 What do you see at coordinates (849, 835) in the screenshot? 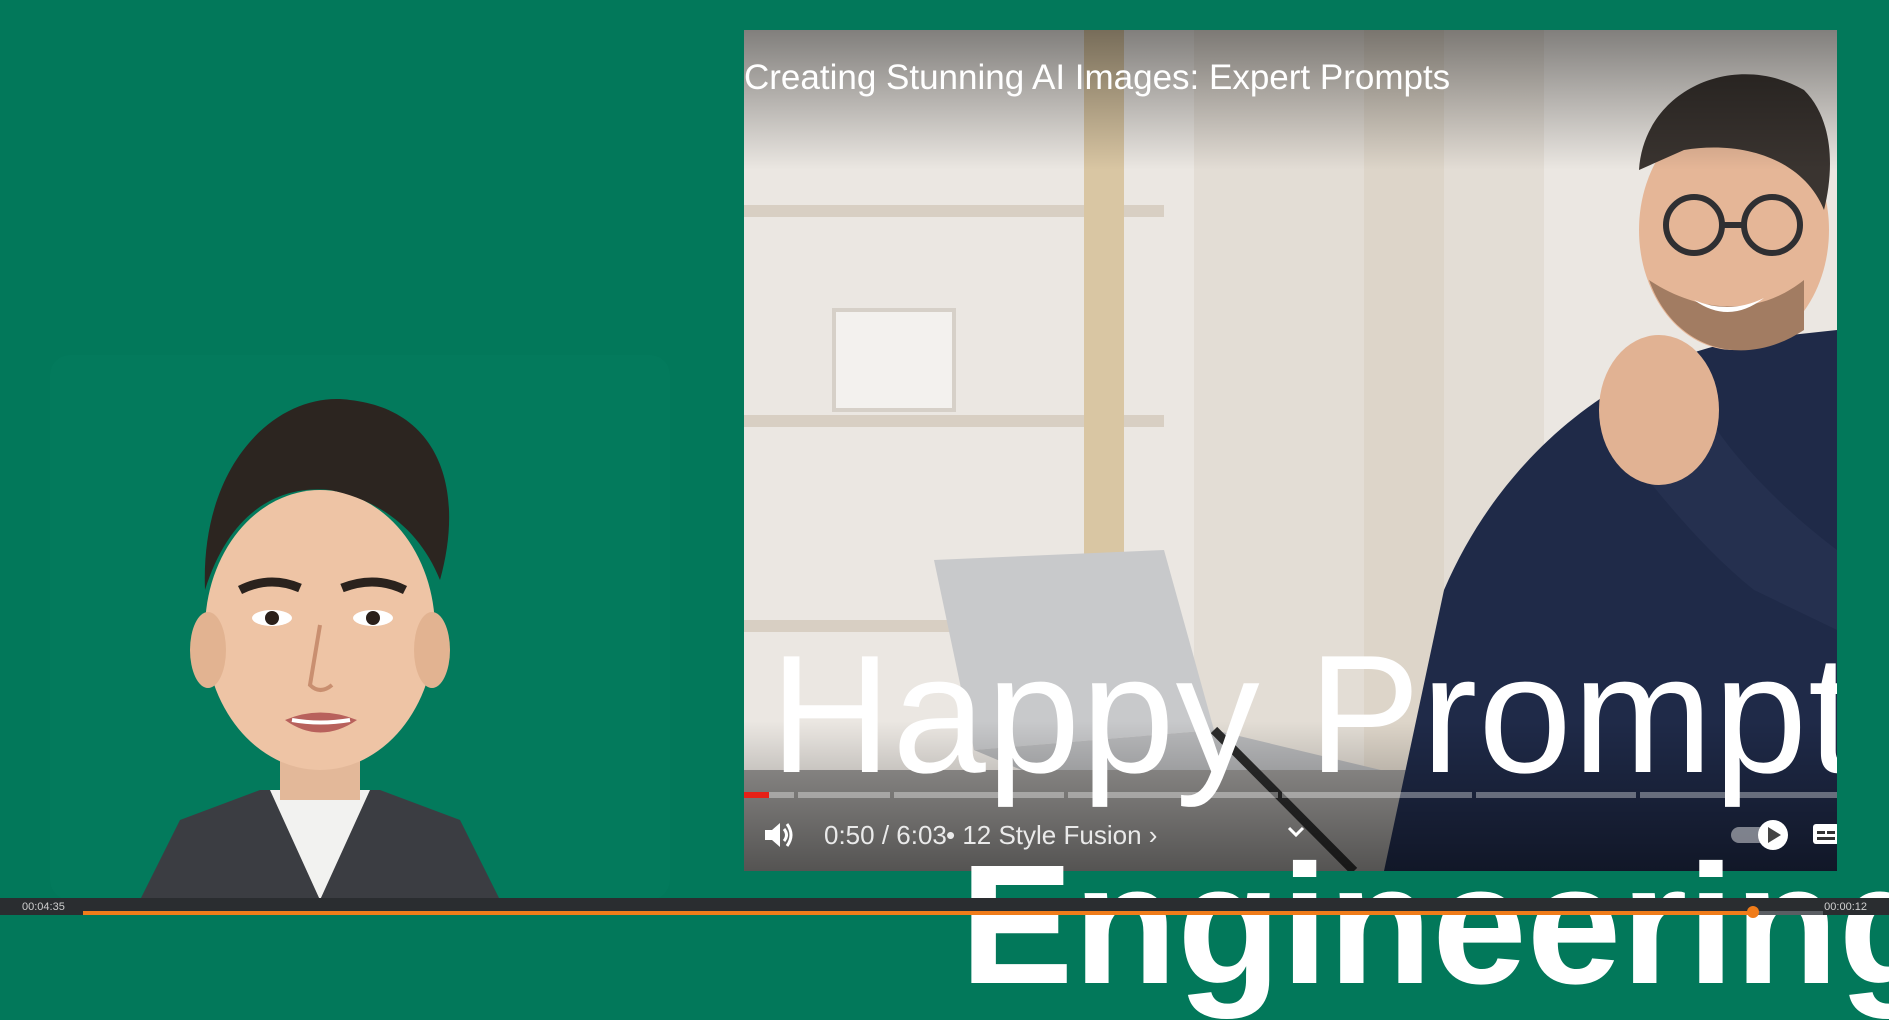
I see `current-time: 0:50` at bounding box center [849, 835].